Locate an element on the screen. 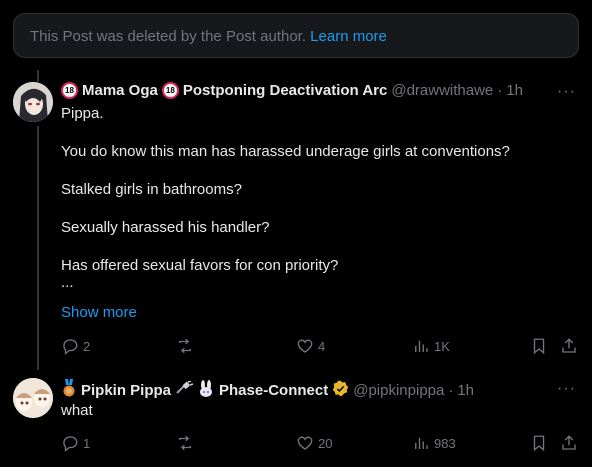 The height and width of the screenshot is (467, 592). verified-badge-icon is located at coordinates (340, 390).